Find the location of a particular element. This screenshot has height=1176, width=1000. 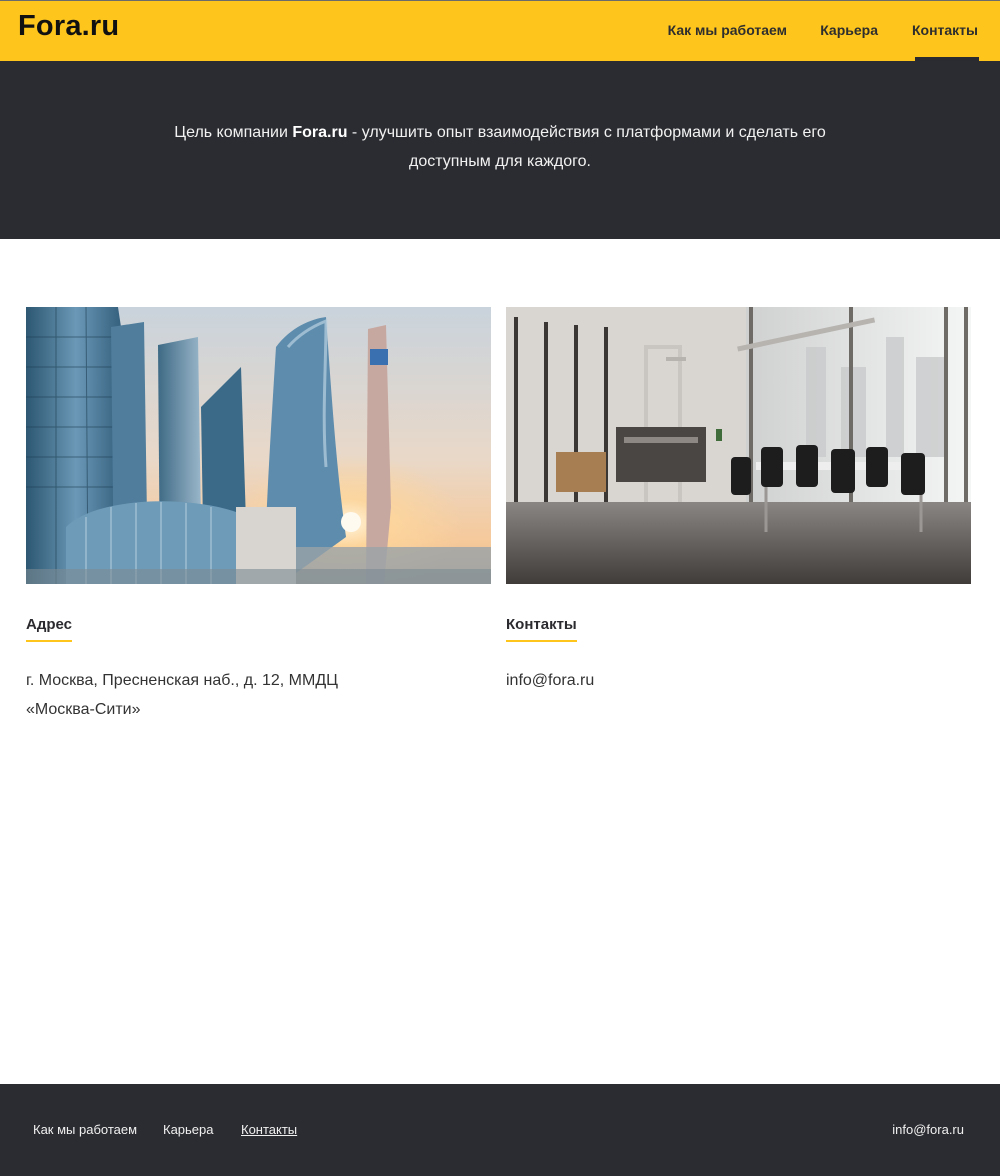

nav-link-how-we-work: Как мы работаем is located at coordinates (727, 30).